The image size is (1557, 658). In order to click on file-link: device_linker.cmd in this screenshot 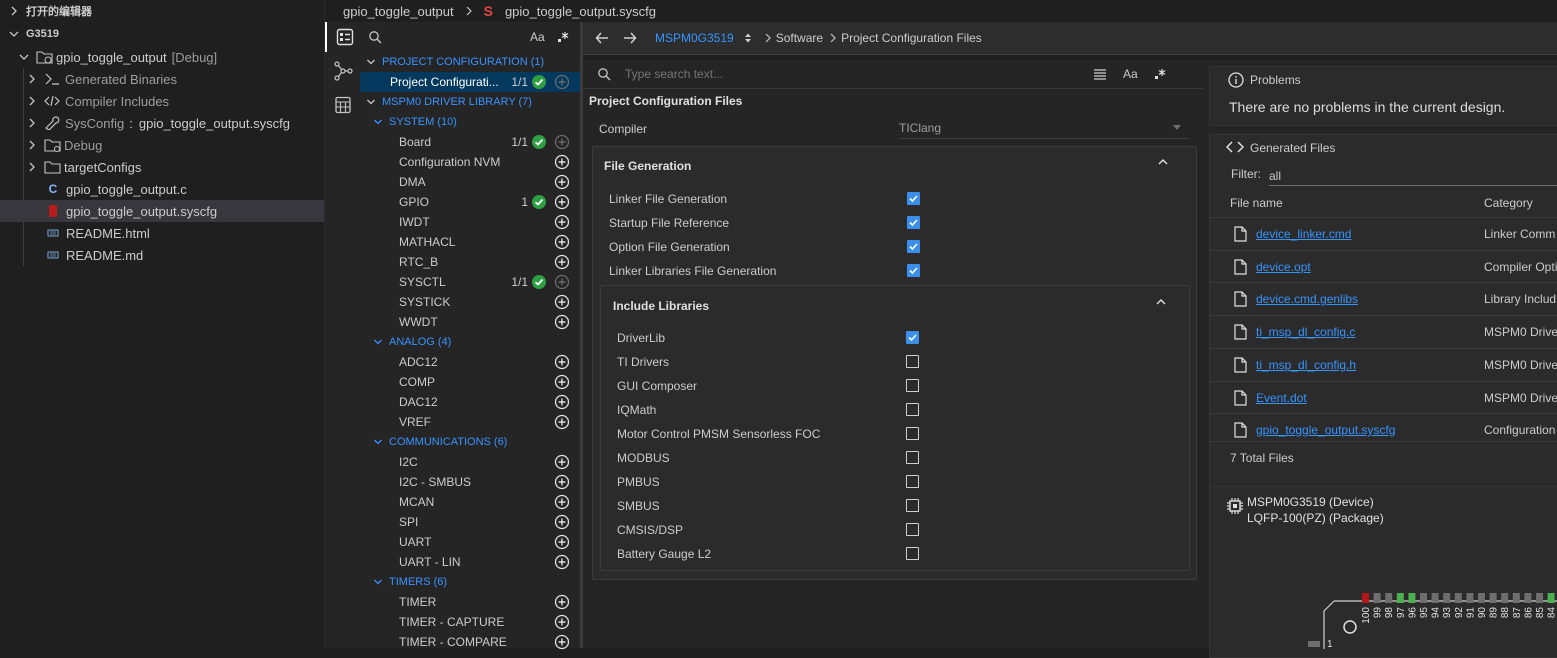, I will do `click(1303, 234)`.